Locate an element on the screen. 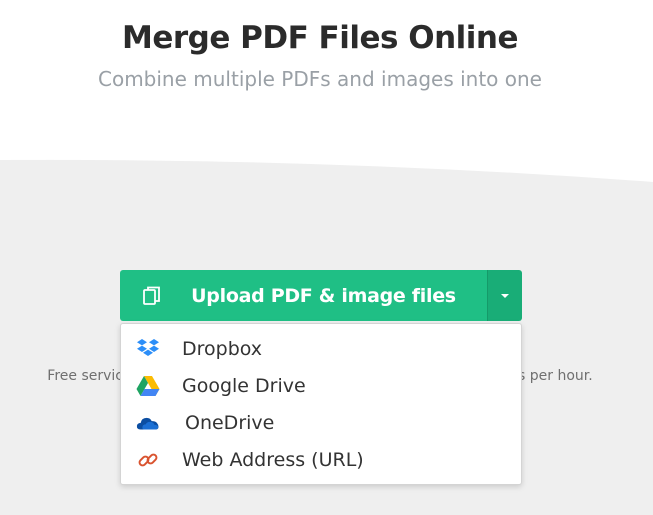 The width and height of the screenshot is (653, 515). dropbox-icon is located at coordinates (148, 349).